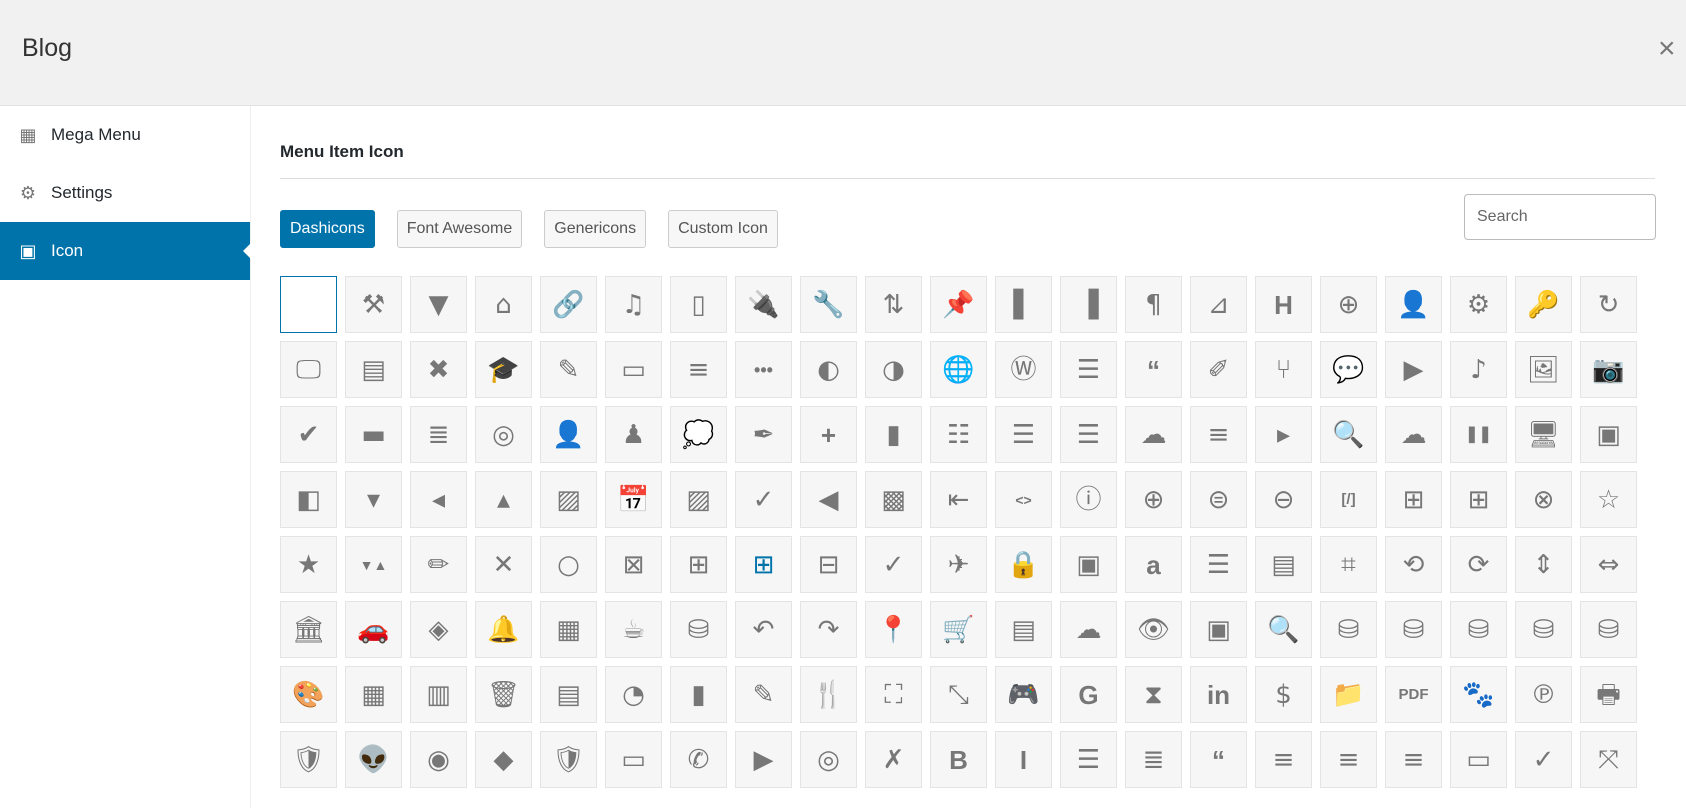 The height and width of the screenshot is (808, 1686). I want to click on database-check-icon: ⛁, so click(1543, 629).